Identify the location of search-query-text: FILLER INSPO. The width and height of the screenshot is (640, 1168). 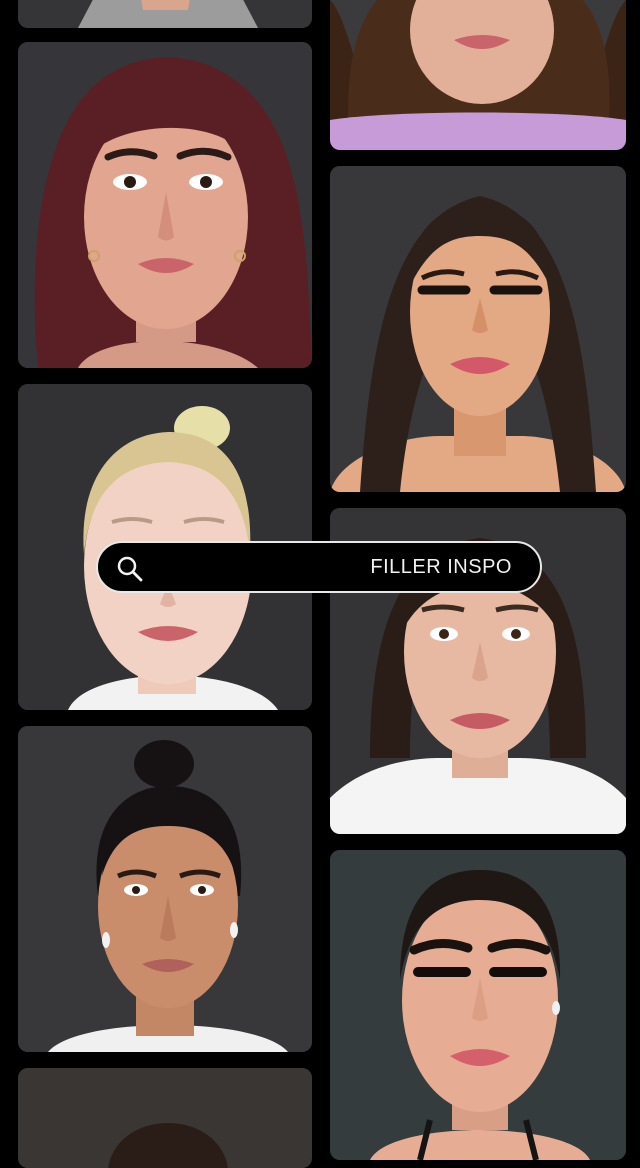
(441, 567).